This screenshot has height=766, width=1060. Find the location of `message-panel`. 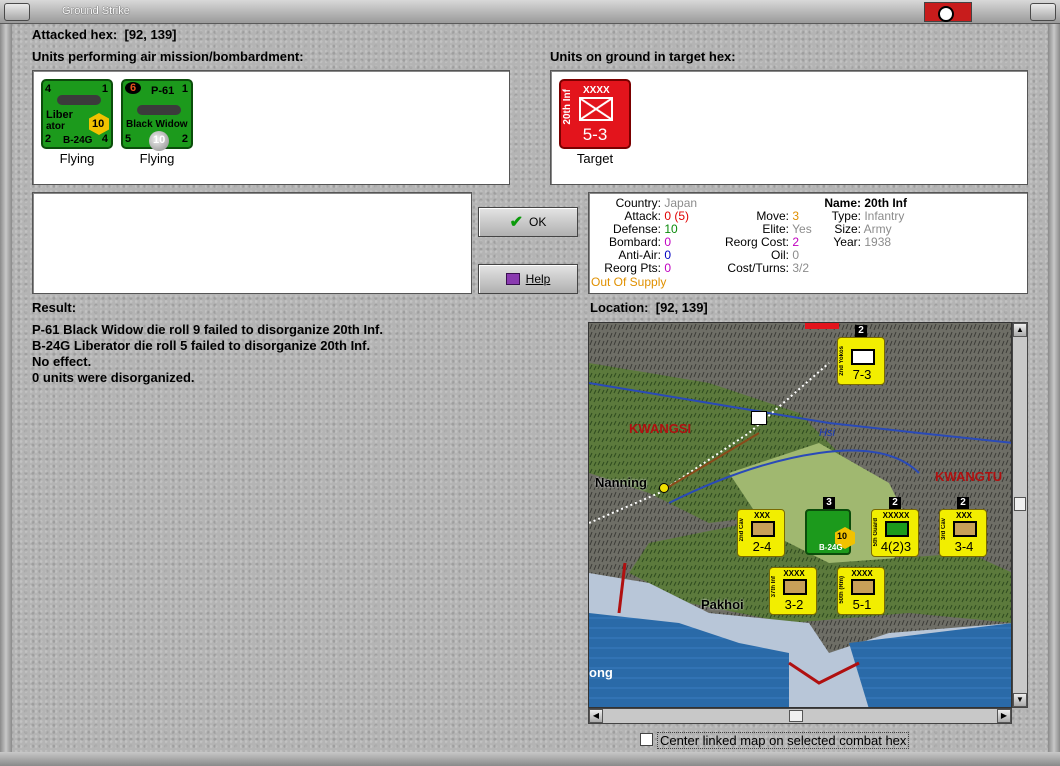

message-panel is located at coordinates (252, 243).